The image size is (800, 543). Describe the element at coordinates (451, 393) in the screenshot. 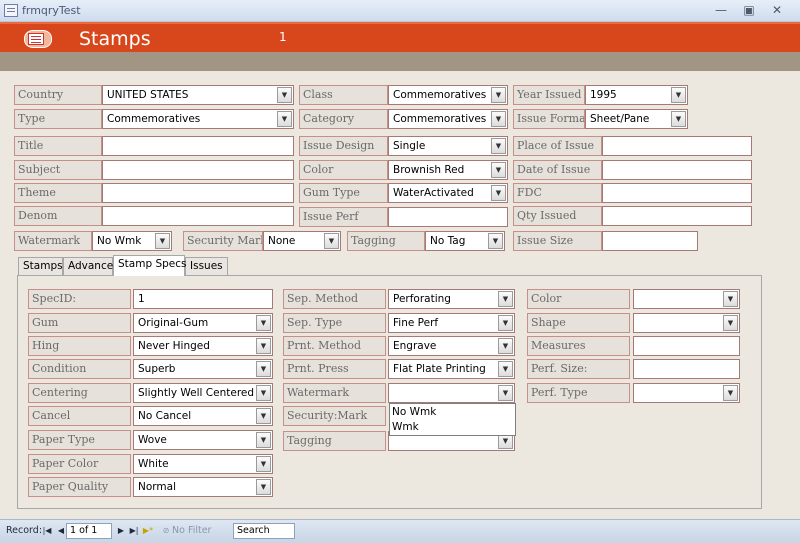

I see `spec-watermark-combo: ▼` at that location.